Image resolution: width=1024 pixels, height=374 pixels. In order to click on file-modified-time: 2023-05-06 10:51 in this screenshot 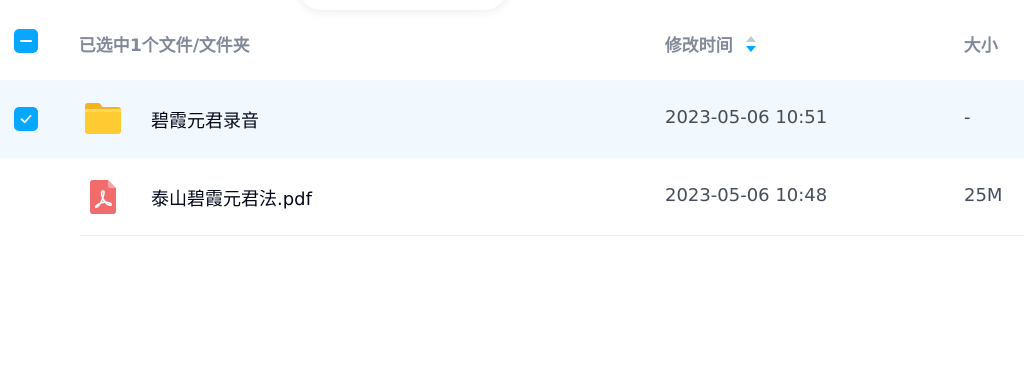, I will do `click(746, 117)`.